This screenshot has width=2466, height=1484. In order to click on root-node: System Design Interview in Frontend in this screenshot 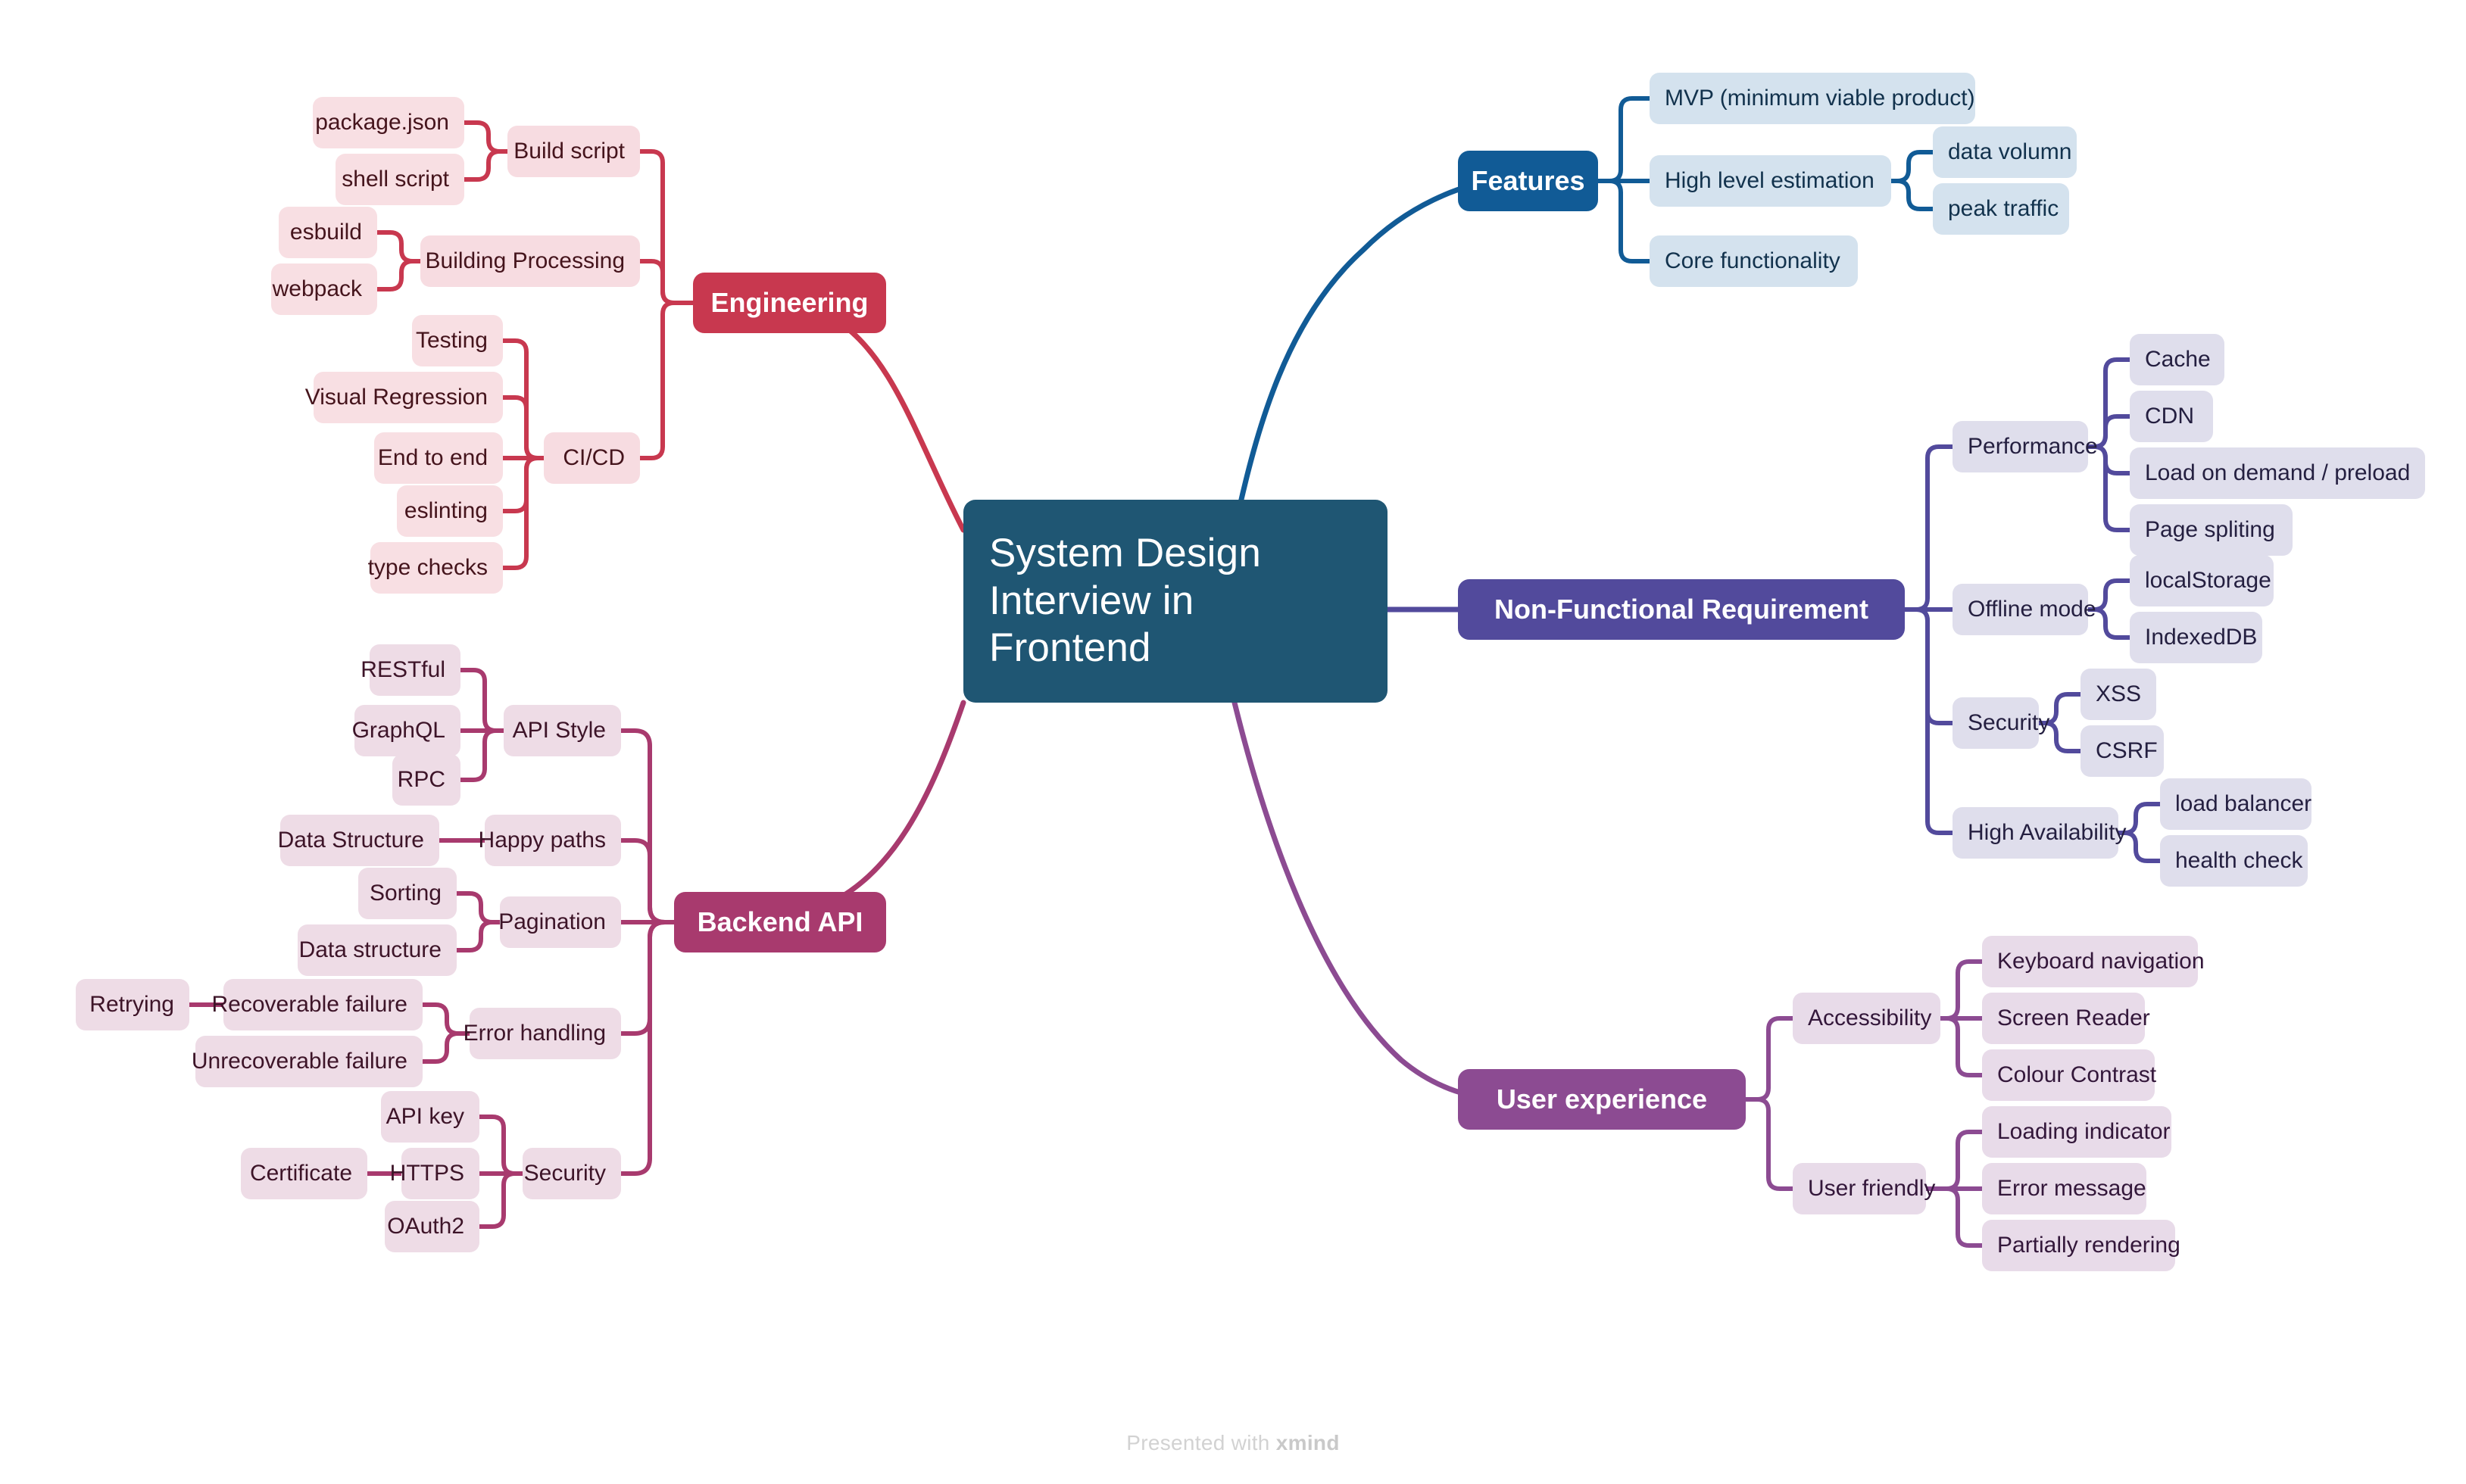, I will do `click(1175, 601)`.